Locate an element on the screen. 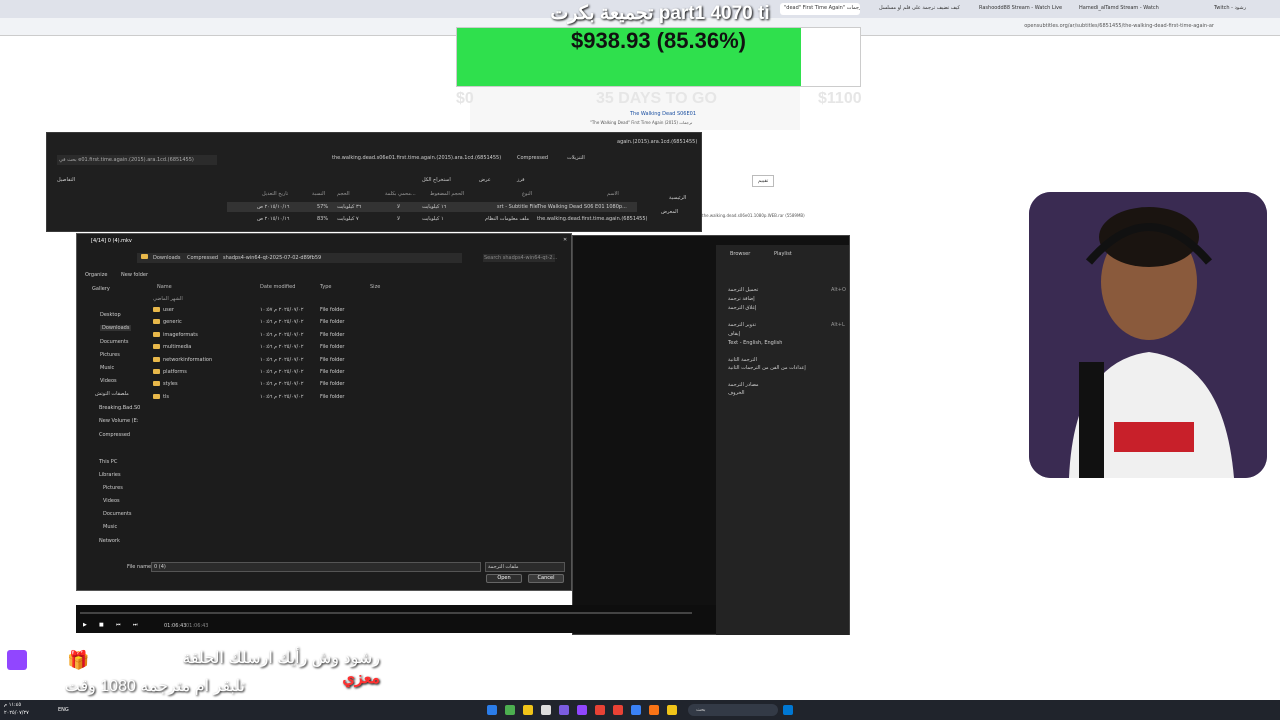  explorer-icon is located at coordinates (528, 710).